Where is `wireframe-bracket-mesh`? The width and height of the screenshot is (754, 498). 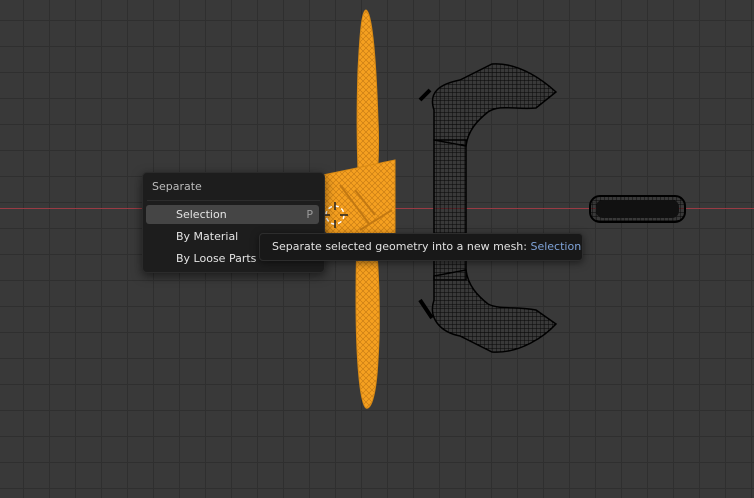 wireframe-bracket-mesh is located at coordinates (488, 208).